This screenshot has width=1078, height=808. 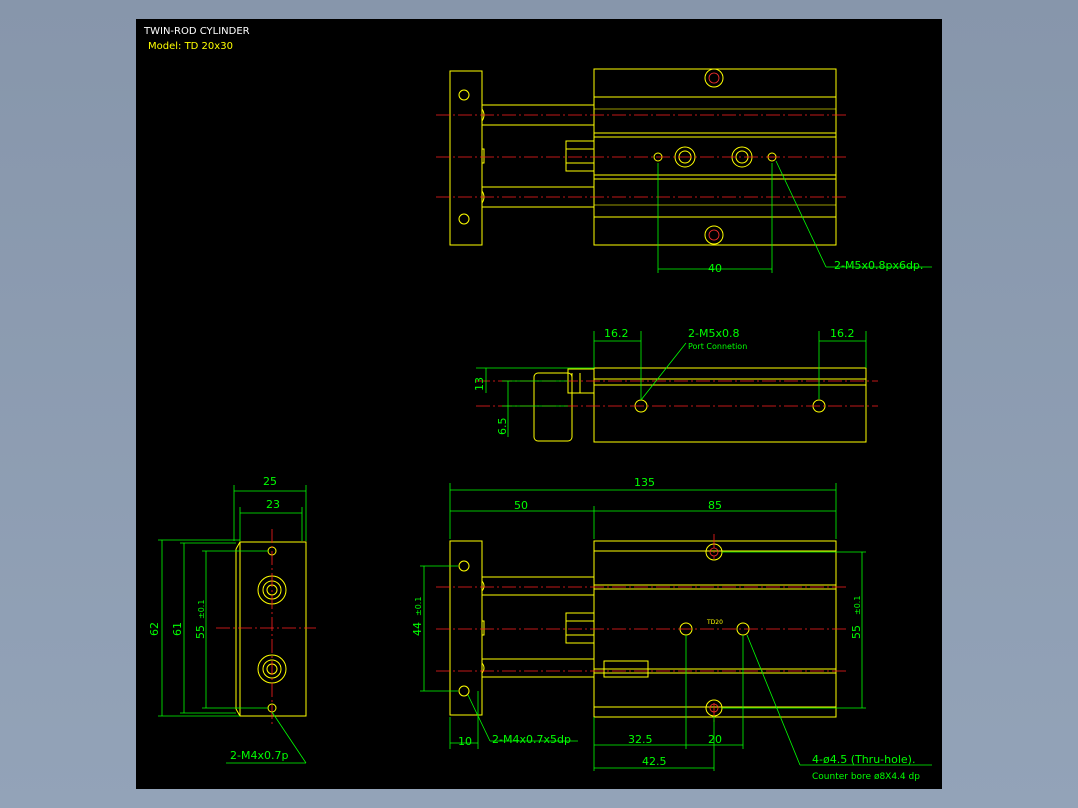 What do you see at coordinates (644, 482) in the screenshot?
I see `dim-135: 135` at bounding box center [644, 482].